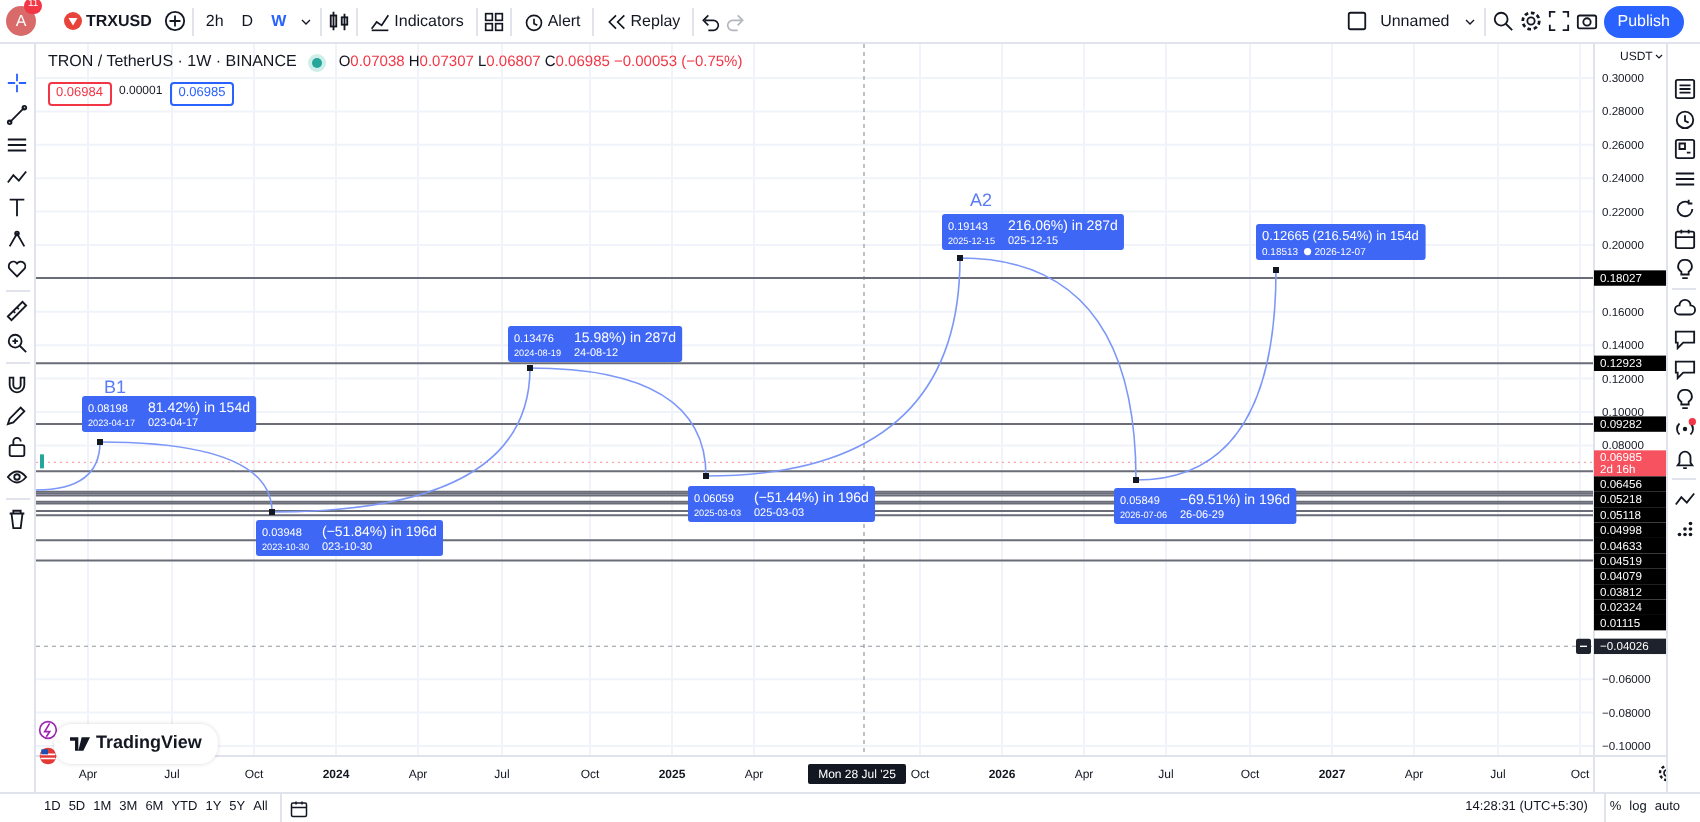 This screenshot has height=822, width=1700. Describe the element at coordinates (73, 21) in the screenshot. I see `coin-logo-icon` at that location.